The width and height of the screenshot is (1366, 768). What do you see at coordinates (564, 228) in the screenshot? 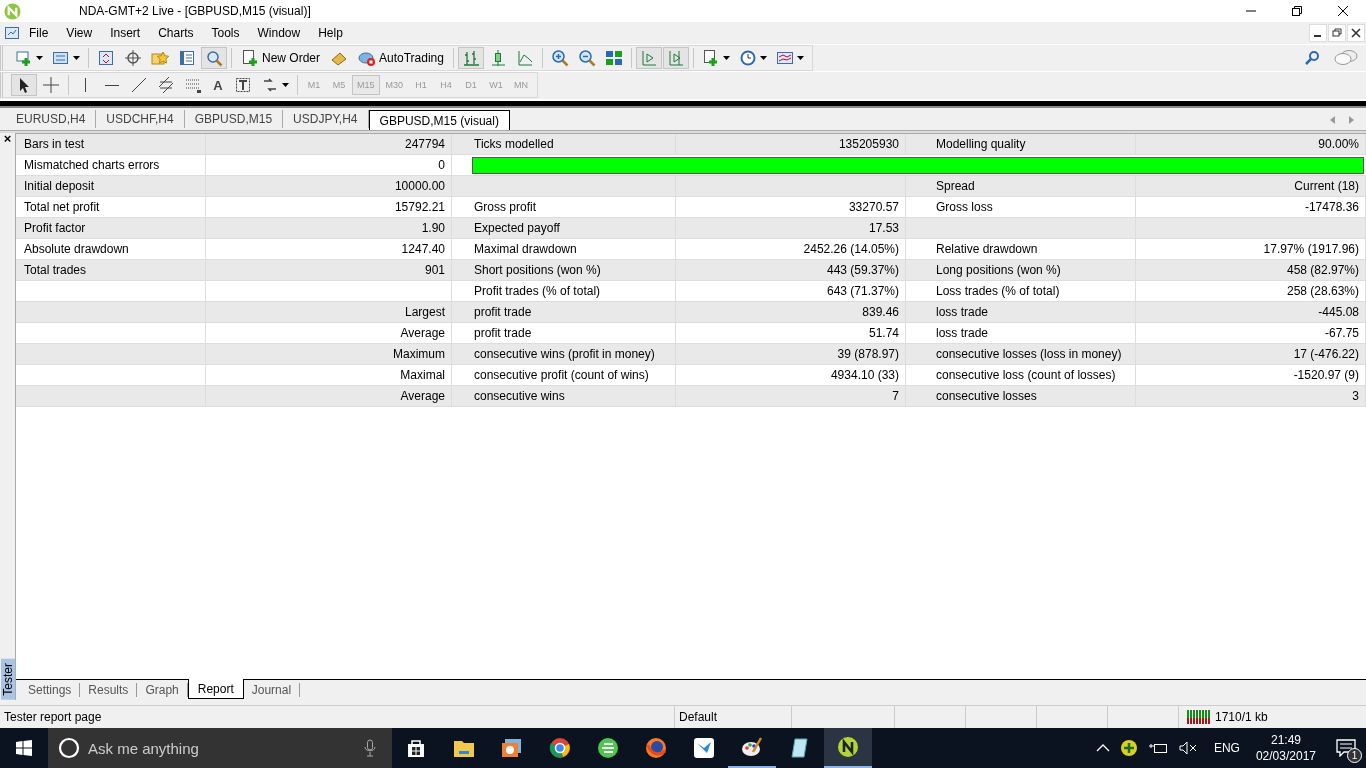
I see `table-cell: Expected payoff` at bounding box center [564, 228].